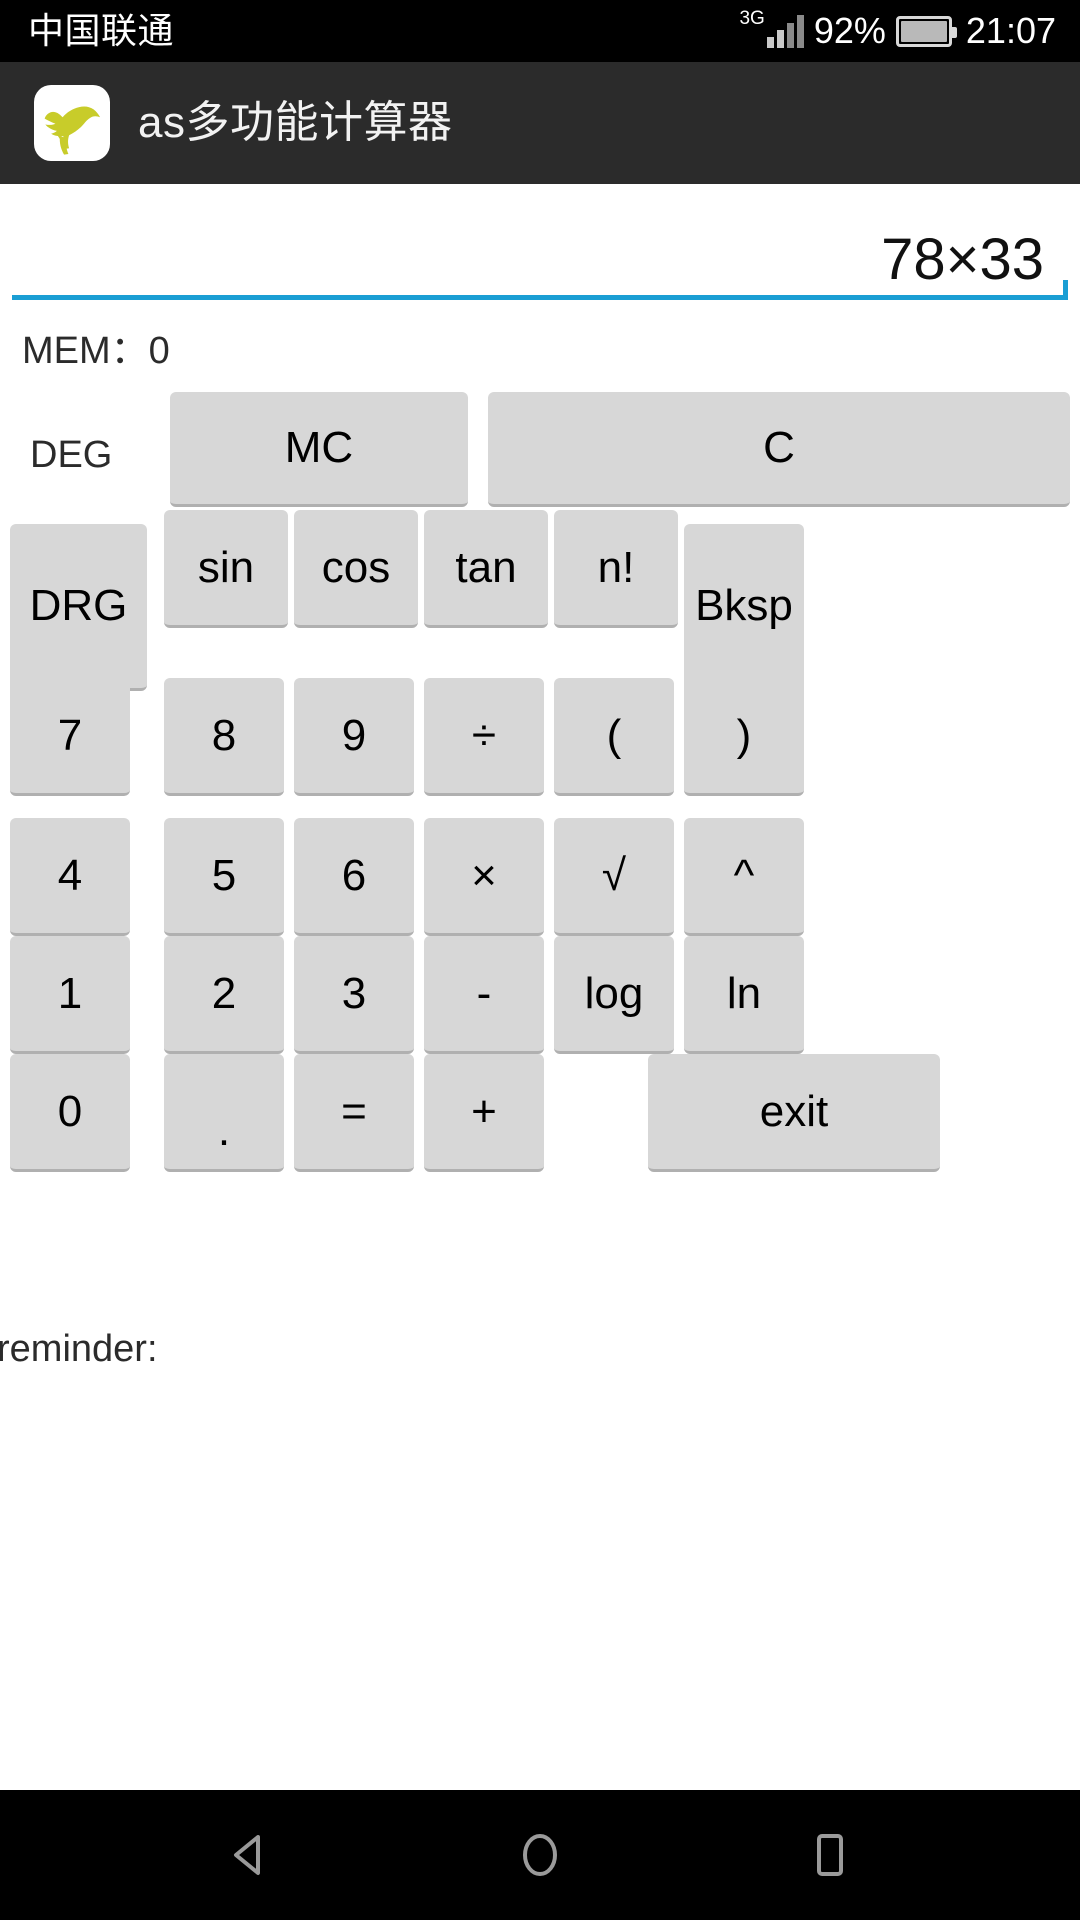 Image resolution: width=1080 pixels, height=1920 pixels. What do you see at coordinates (250, 1855) in the screenshot?
I see `back-icon` at bounding box center [250, 1855].